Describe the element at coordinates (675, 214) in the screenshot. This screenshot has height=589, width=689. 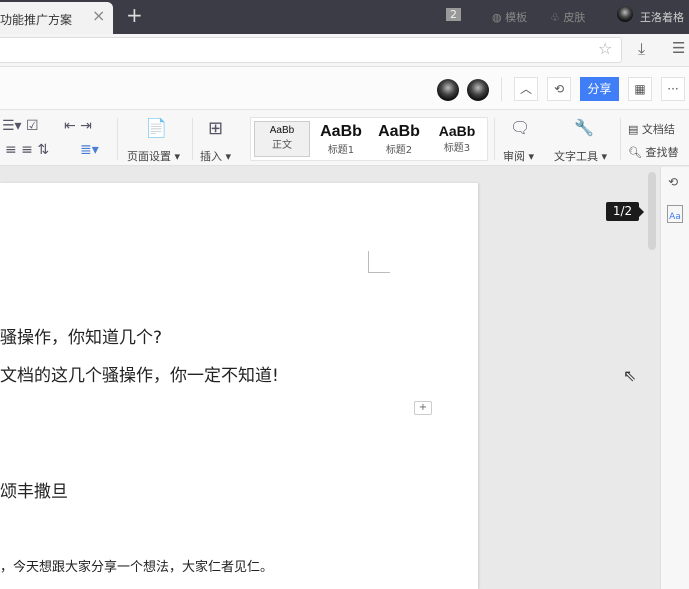
I see `style-pane-icon: Aa` at that location.